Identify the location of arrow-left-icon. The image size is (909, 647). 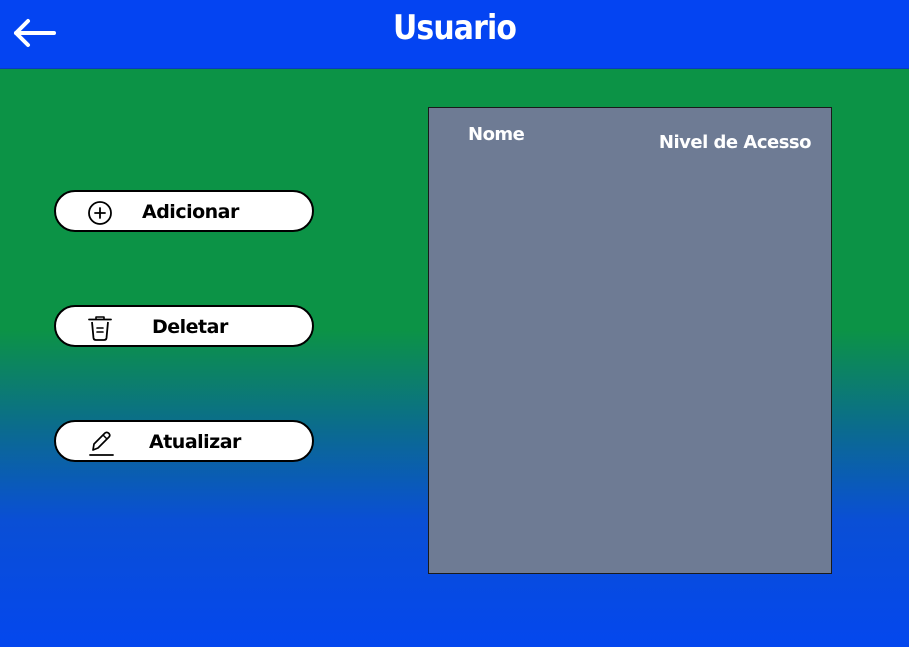
(35, 33).